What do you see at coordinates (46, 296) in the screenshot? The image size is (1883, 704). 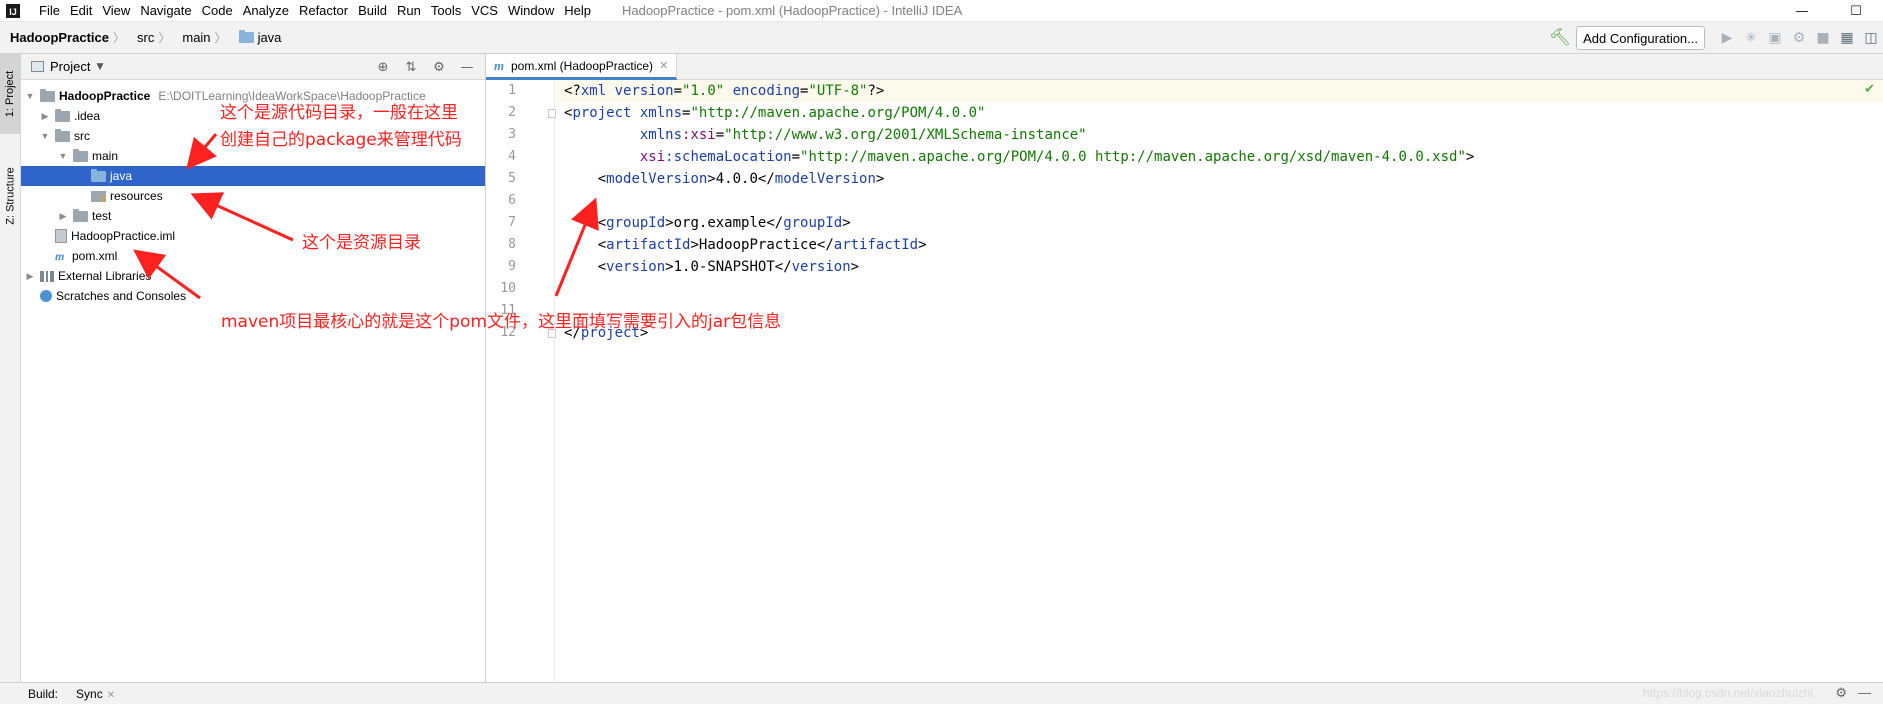 I see `scratches-icon` at bounding box center [46, 296].